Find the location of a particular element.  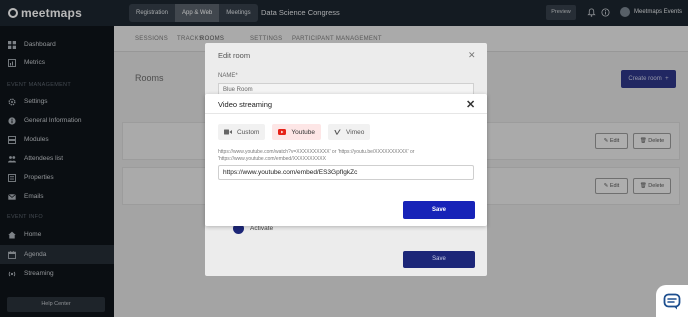

modal-title: Video streaming is located at coordinates (245, 104).